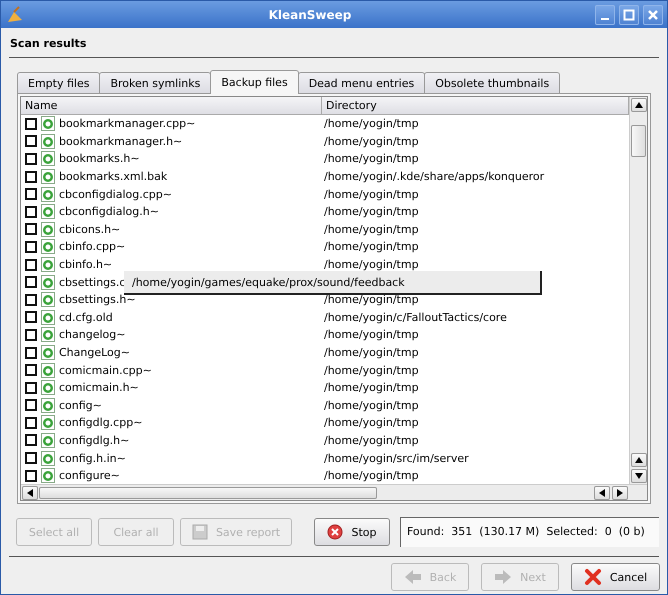 This screenshot has width=668, height=595. I want to click on save-icon, so click(200, 532).